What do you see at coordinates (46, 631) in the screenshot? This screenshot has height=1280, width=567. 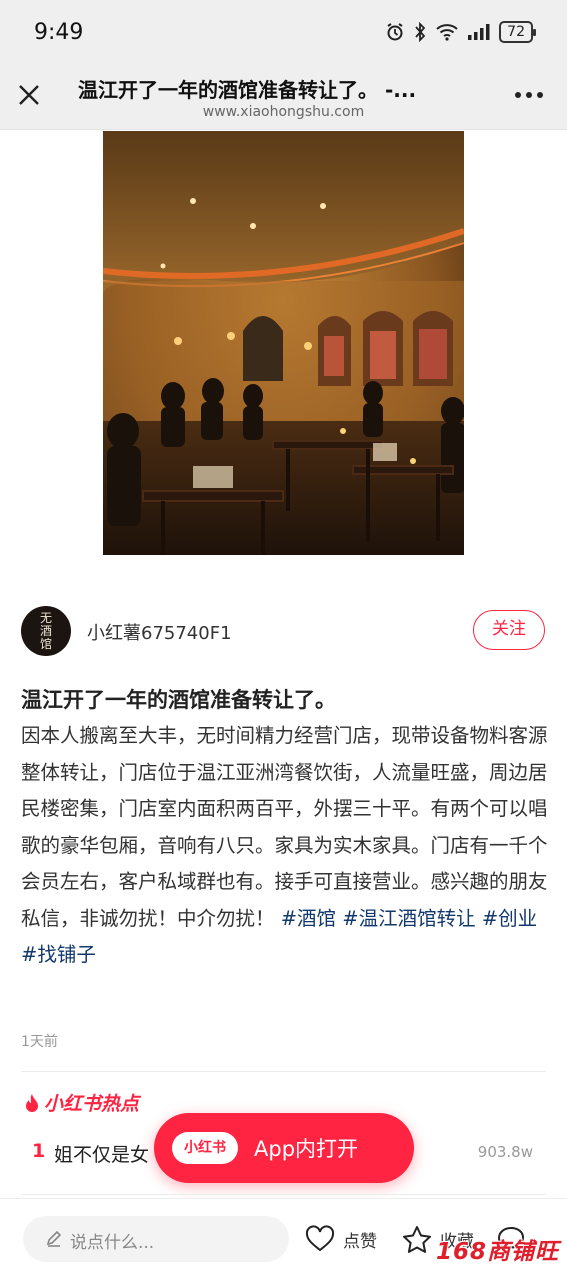 I see `avatar: 无 酒 馆` at bounding box center [46, 631].